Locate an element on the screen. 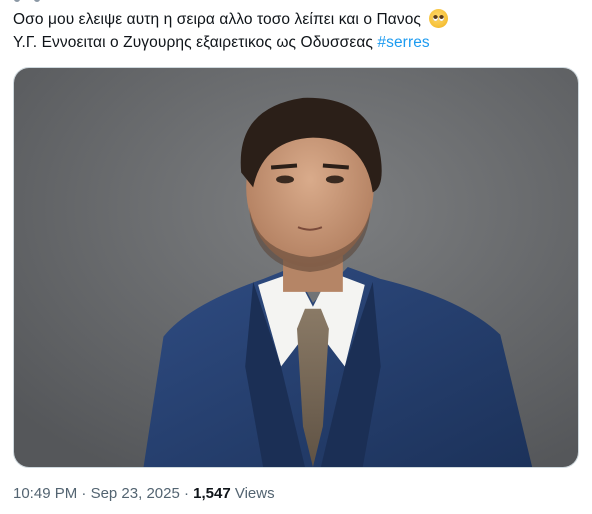 The width and height of the screenshot is (592, 514). pleading-face-emoji-icon is located at coordinates (439, 18).